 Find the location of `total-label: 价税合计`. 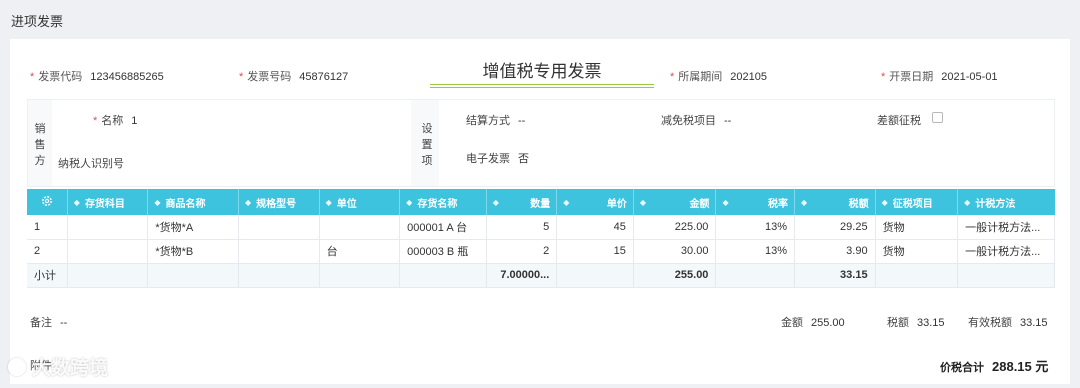

total-label: 价税合计 is located at coordinates (962, 368).